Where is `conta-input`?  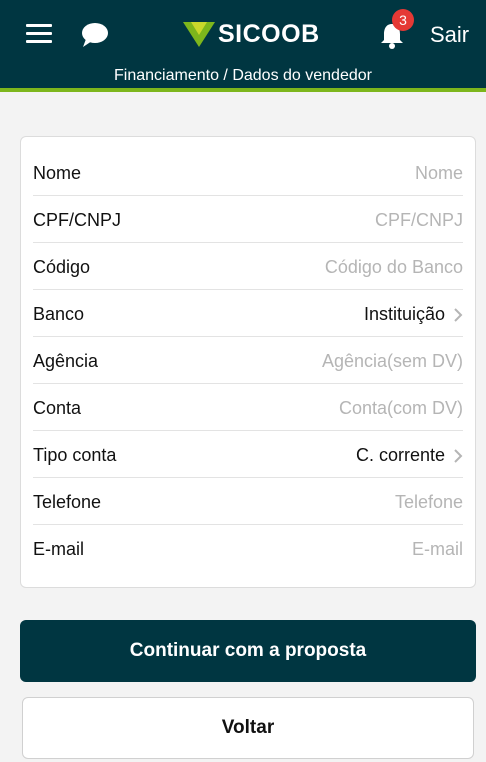 conta-input is located at coordinates (333, 408).